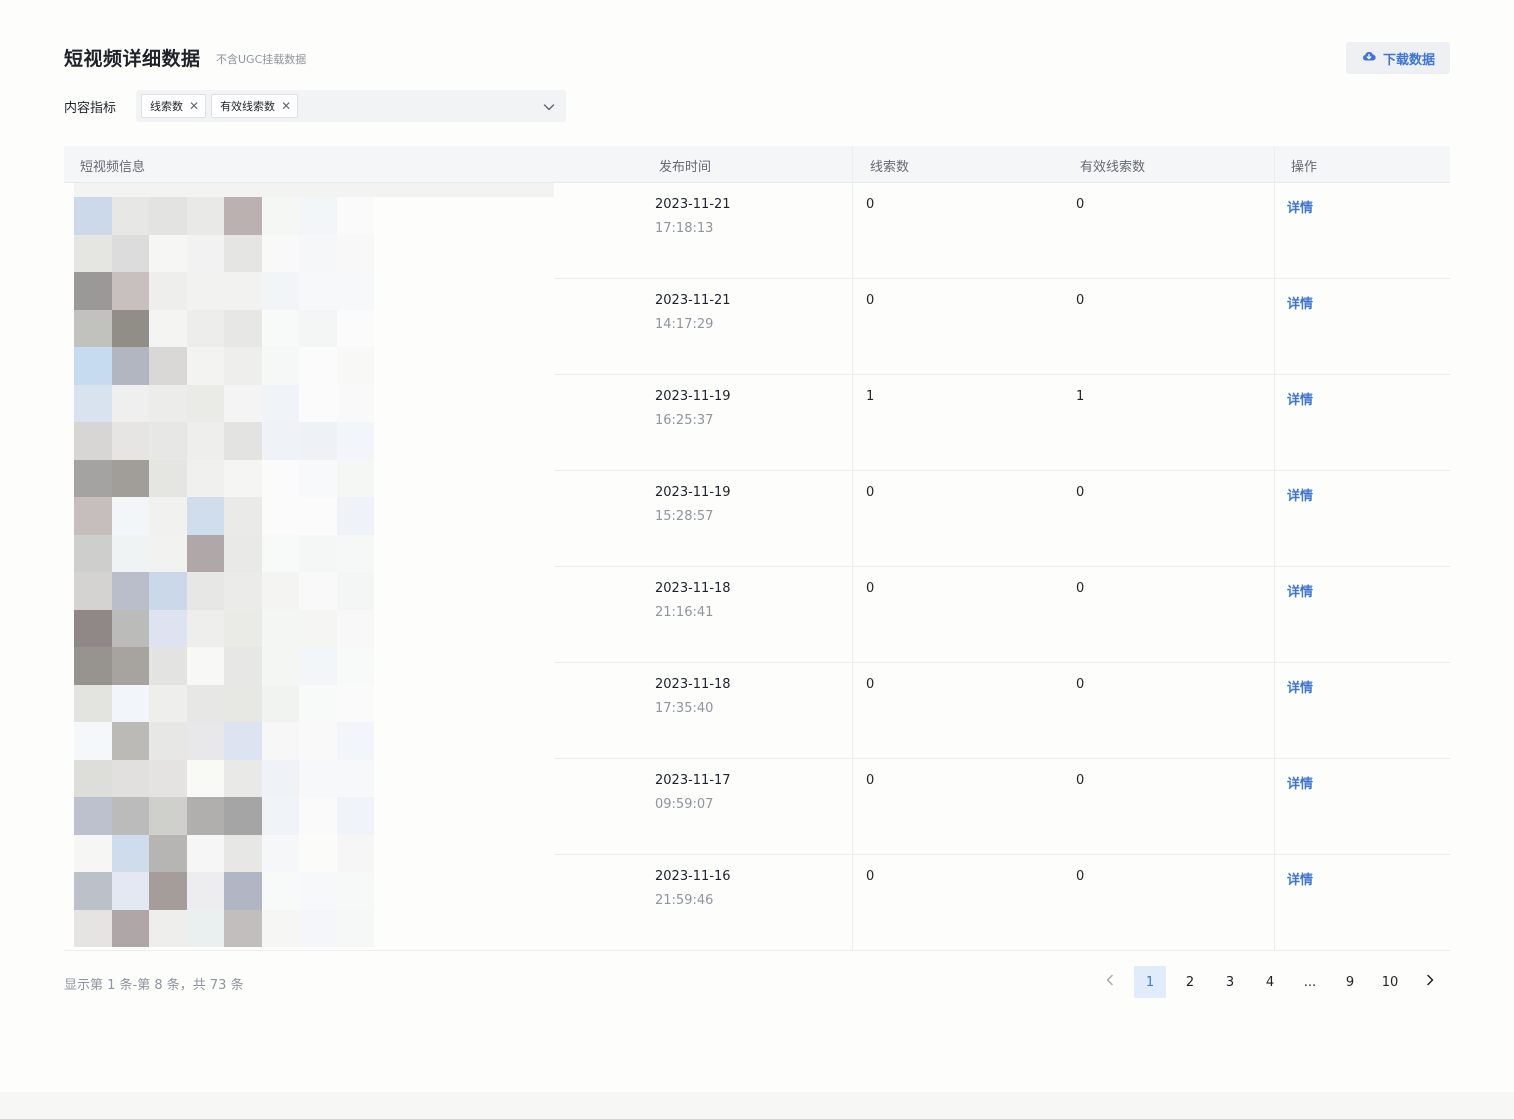  What do you see at coordinates (890, 167) in the screenshot?
I see `column-header-leads: 线索数` at bounding box center [890, 167].